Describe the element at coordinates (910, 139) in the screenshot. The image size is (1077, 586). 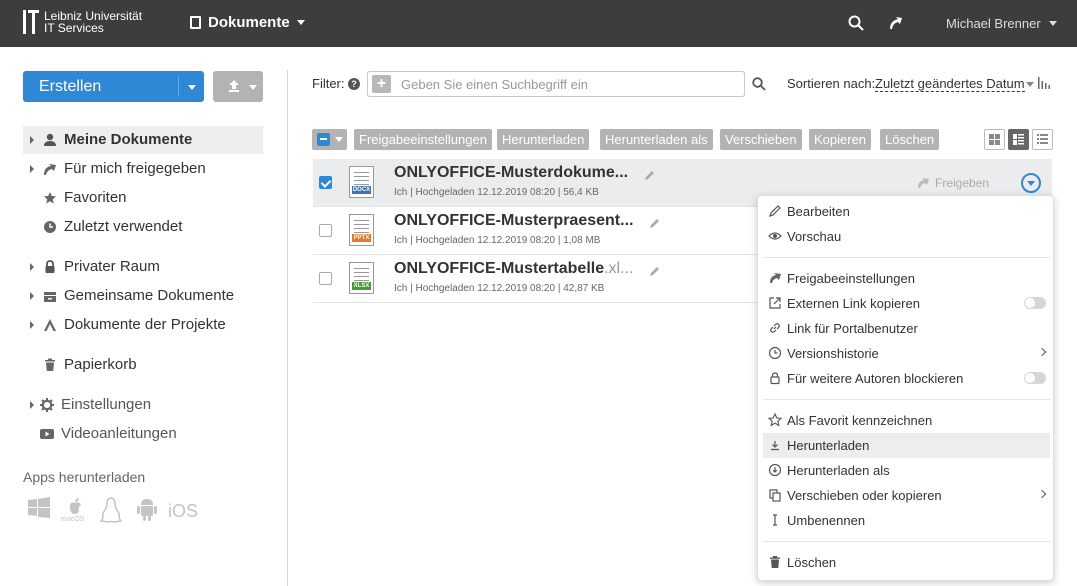
I see `delete-button: Löschen` at that location.